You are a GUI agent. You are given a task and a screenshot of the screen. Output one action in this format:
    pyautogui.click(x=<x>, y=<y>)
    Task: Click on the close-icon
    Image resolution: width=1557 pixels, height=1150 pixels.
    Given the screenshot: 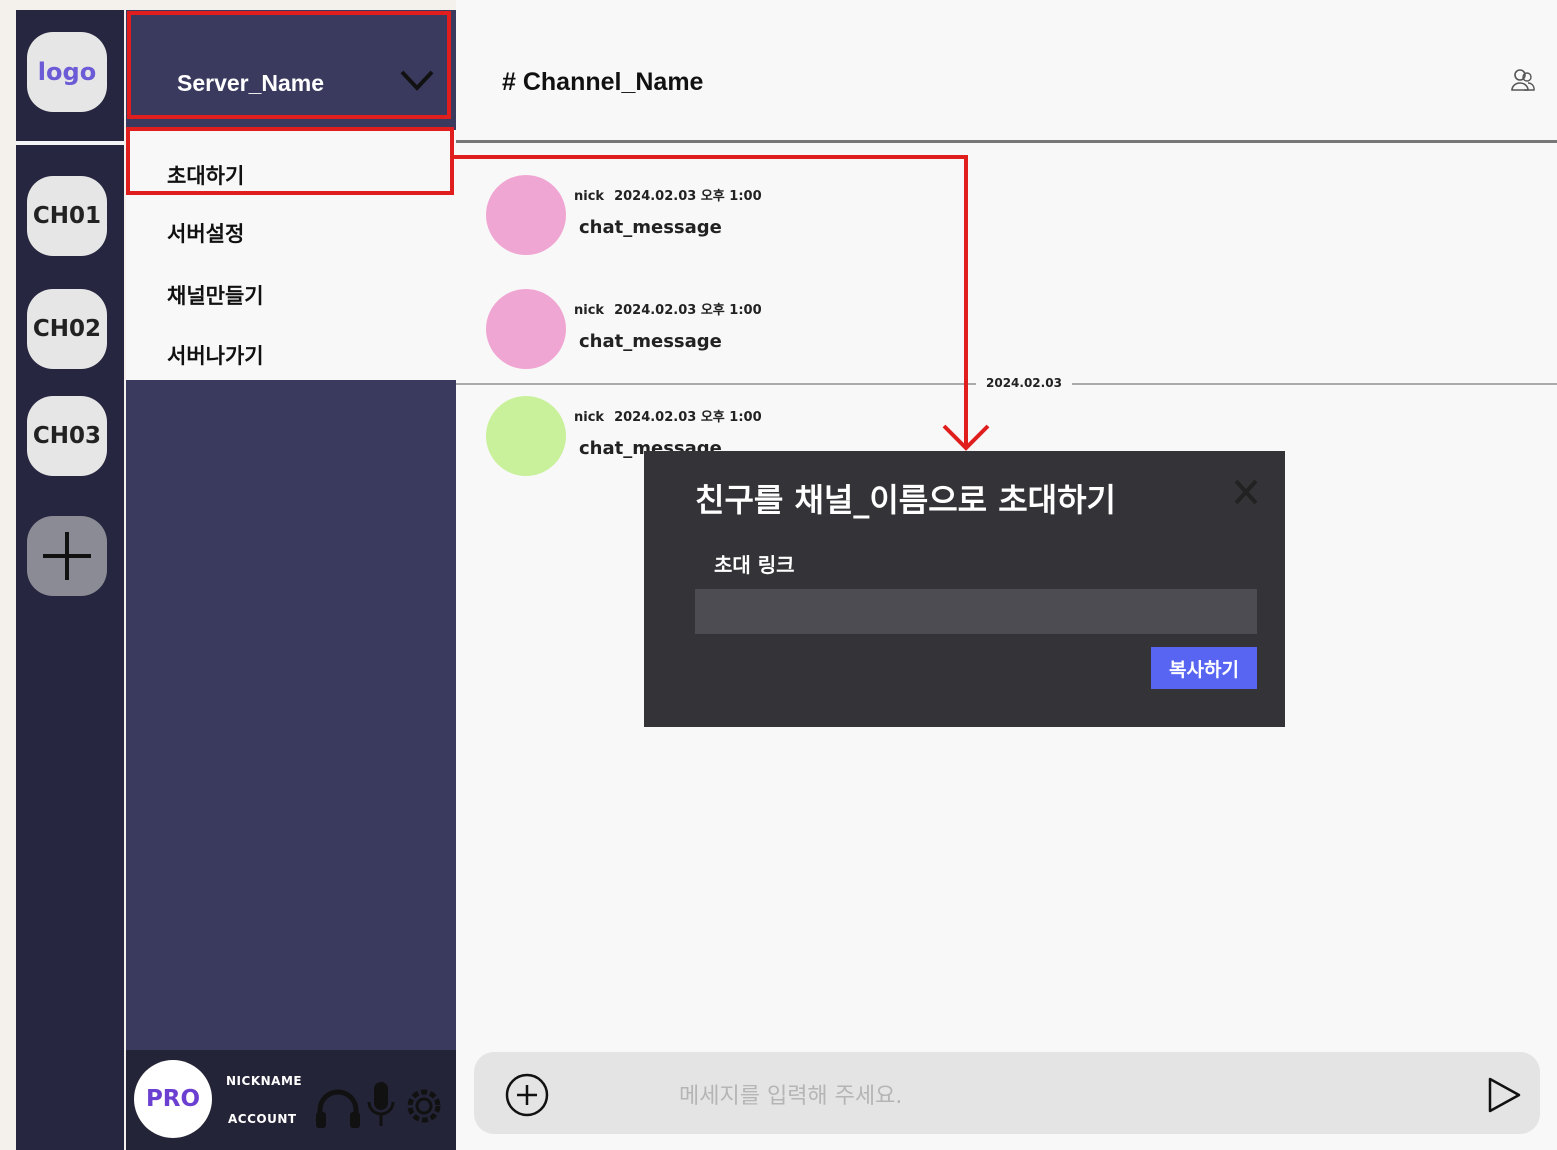 What is the action you would take?
    pyautogui.click(x=1246, y=492)
    